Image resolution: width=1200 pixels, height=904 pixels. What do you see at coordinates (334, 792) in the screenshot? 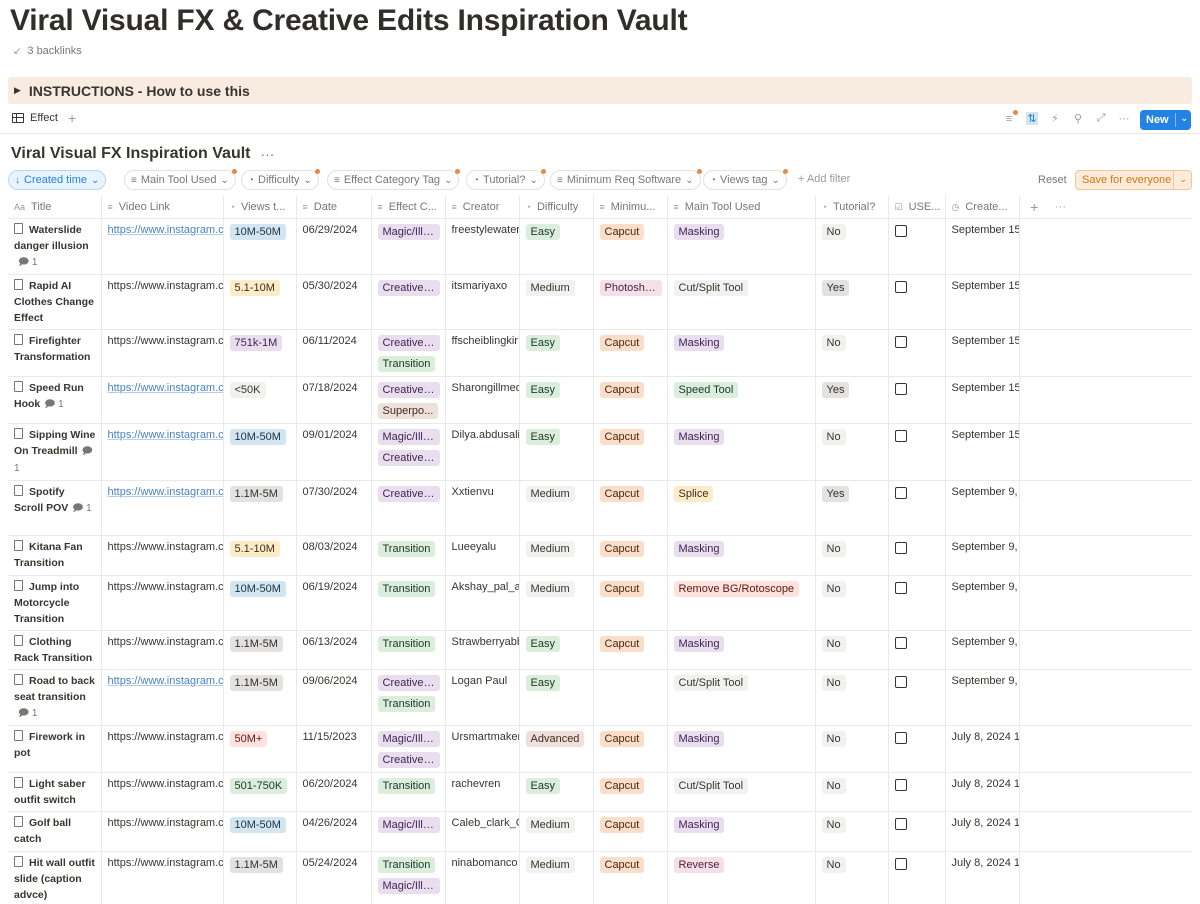
I see `cell-date: 06/20/2024` at bounding box center [334, 792].